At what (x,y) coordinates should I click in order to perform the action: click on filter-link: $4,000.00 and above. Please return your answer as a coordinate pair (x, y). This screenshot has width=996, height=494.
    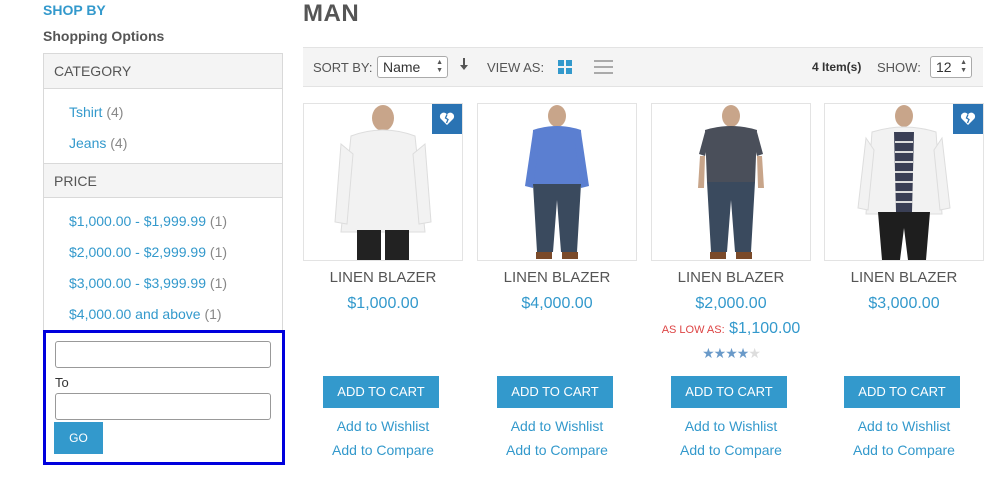
    Looking at the image, I should click on (135, 314).